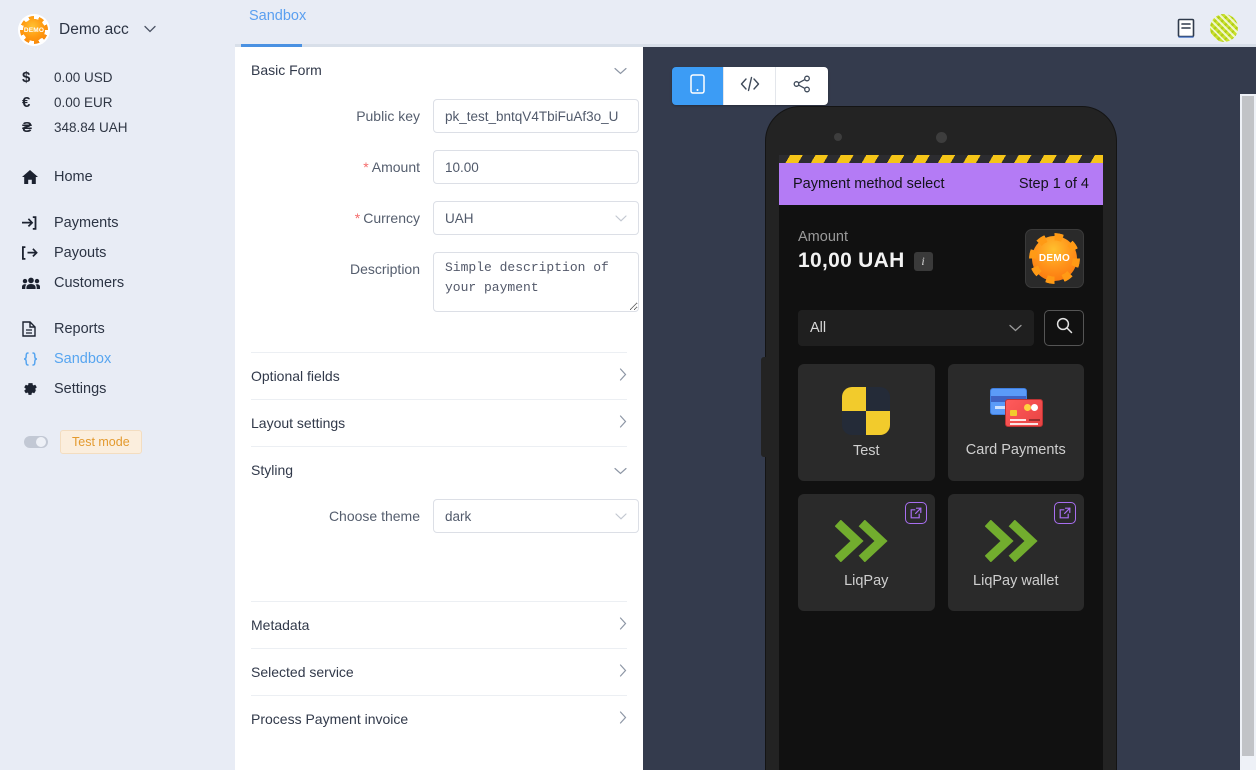 The image size is (1256, 770). Describe the element at coordinates (277, 22) in the screenshot. I see `tab-sandbox: Sandbox` at that location.